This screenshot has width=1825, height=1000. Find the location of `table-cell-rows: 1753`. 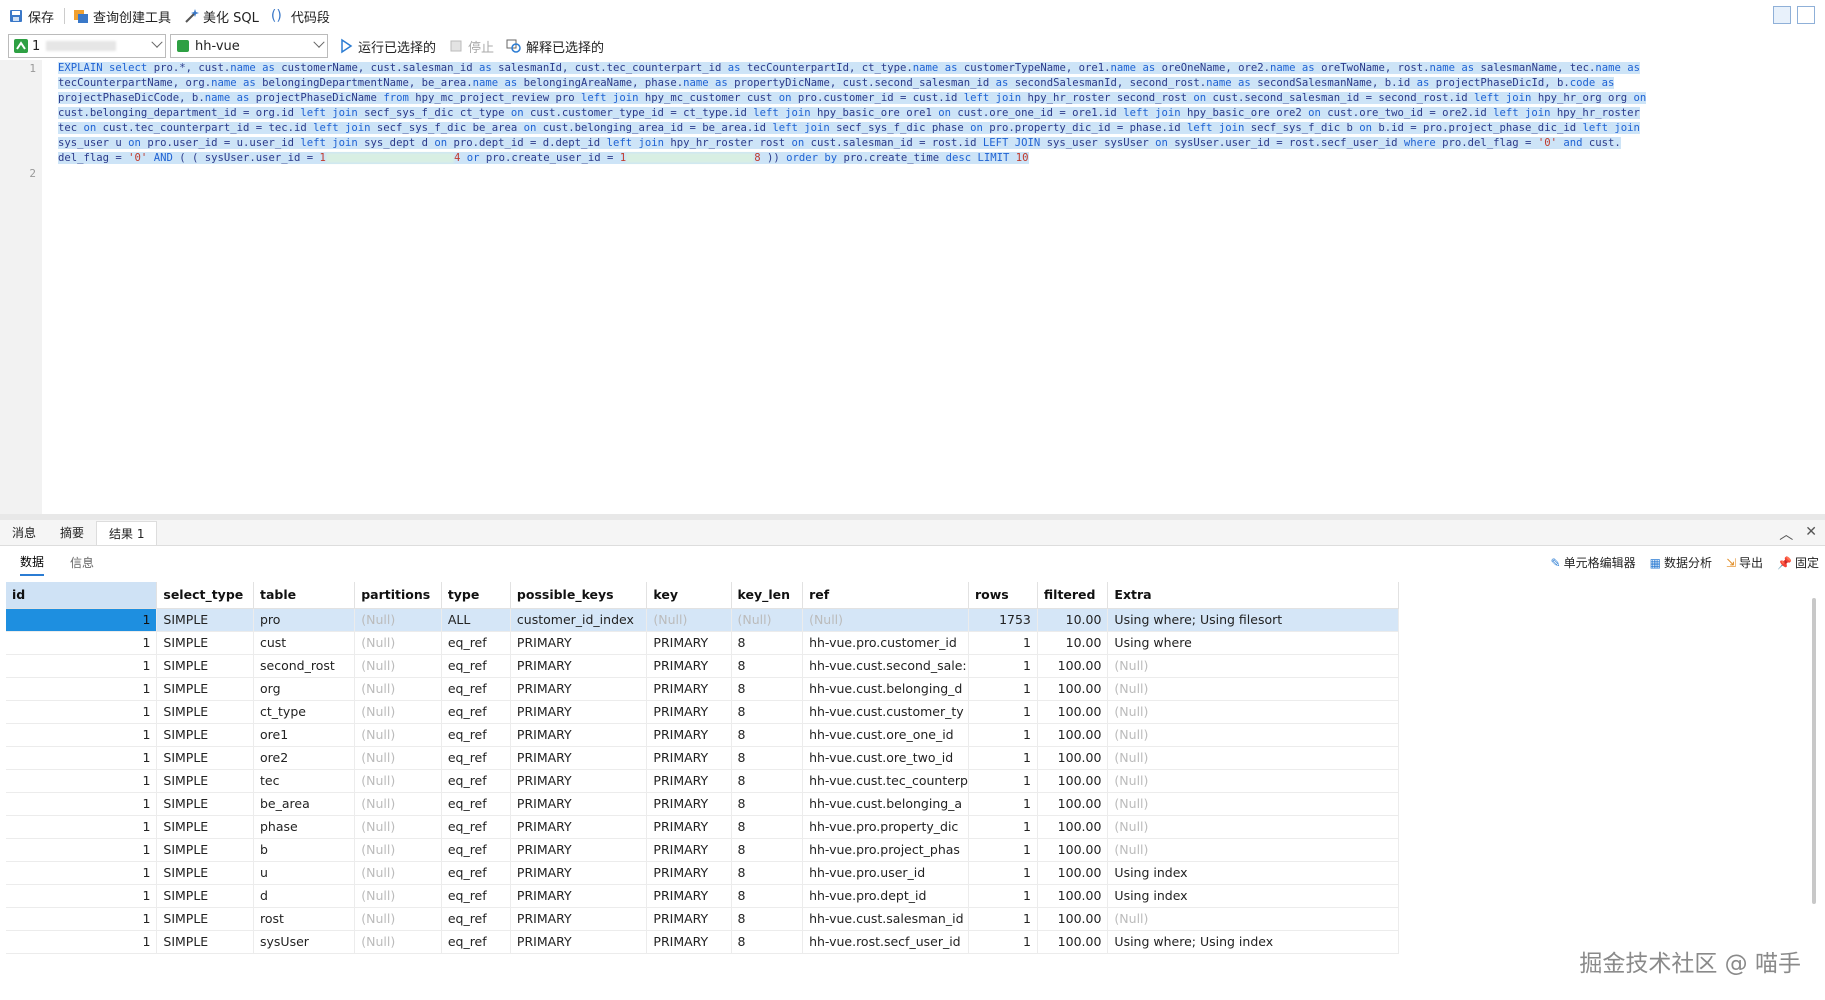

table-cell-rows: 1753 is located at coordinates (1003, 620).